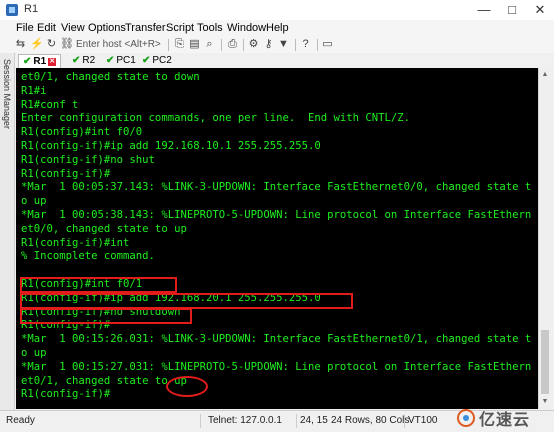  What do you see at coordinates (20, 44) in the screenshot?
I see `connect-icon: ⇆` at bounding box center [20, 44].